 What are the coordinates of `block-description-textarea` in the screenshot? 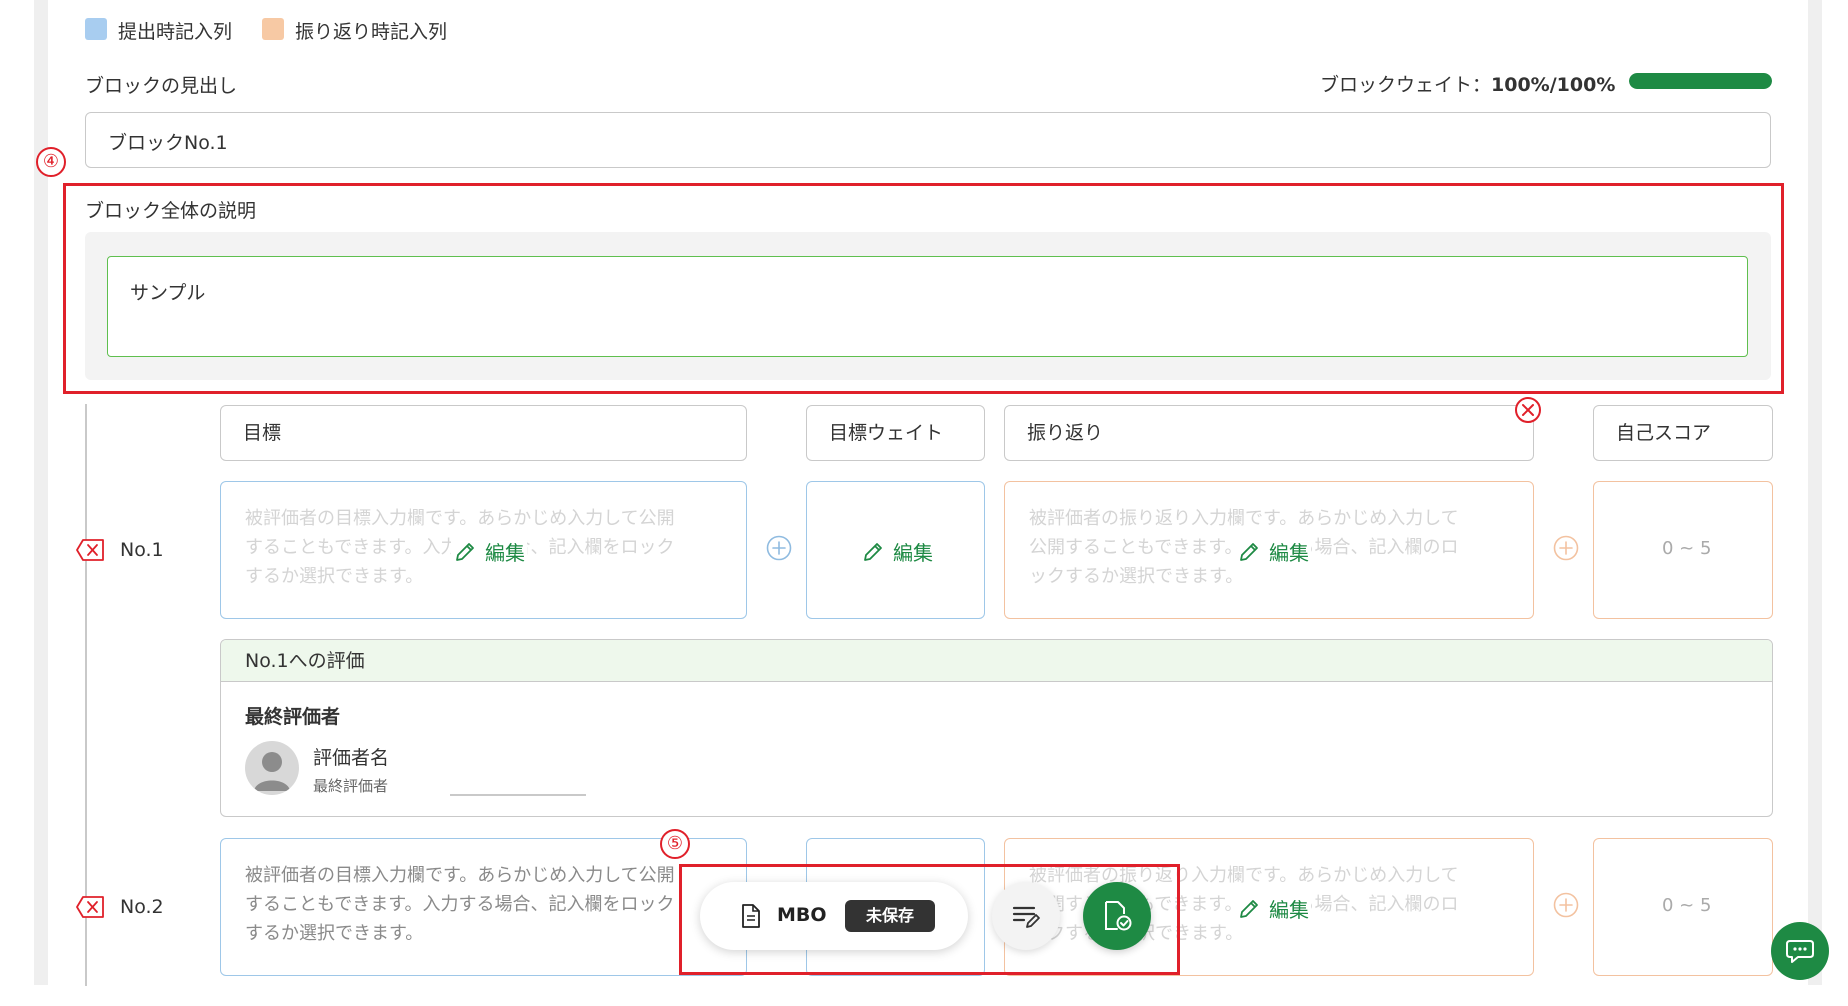 It's located at (927, 306).